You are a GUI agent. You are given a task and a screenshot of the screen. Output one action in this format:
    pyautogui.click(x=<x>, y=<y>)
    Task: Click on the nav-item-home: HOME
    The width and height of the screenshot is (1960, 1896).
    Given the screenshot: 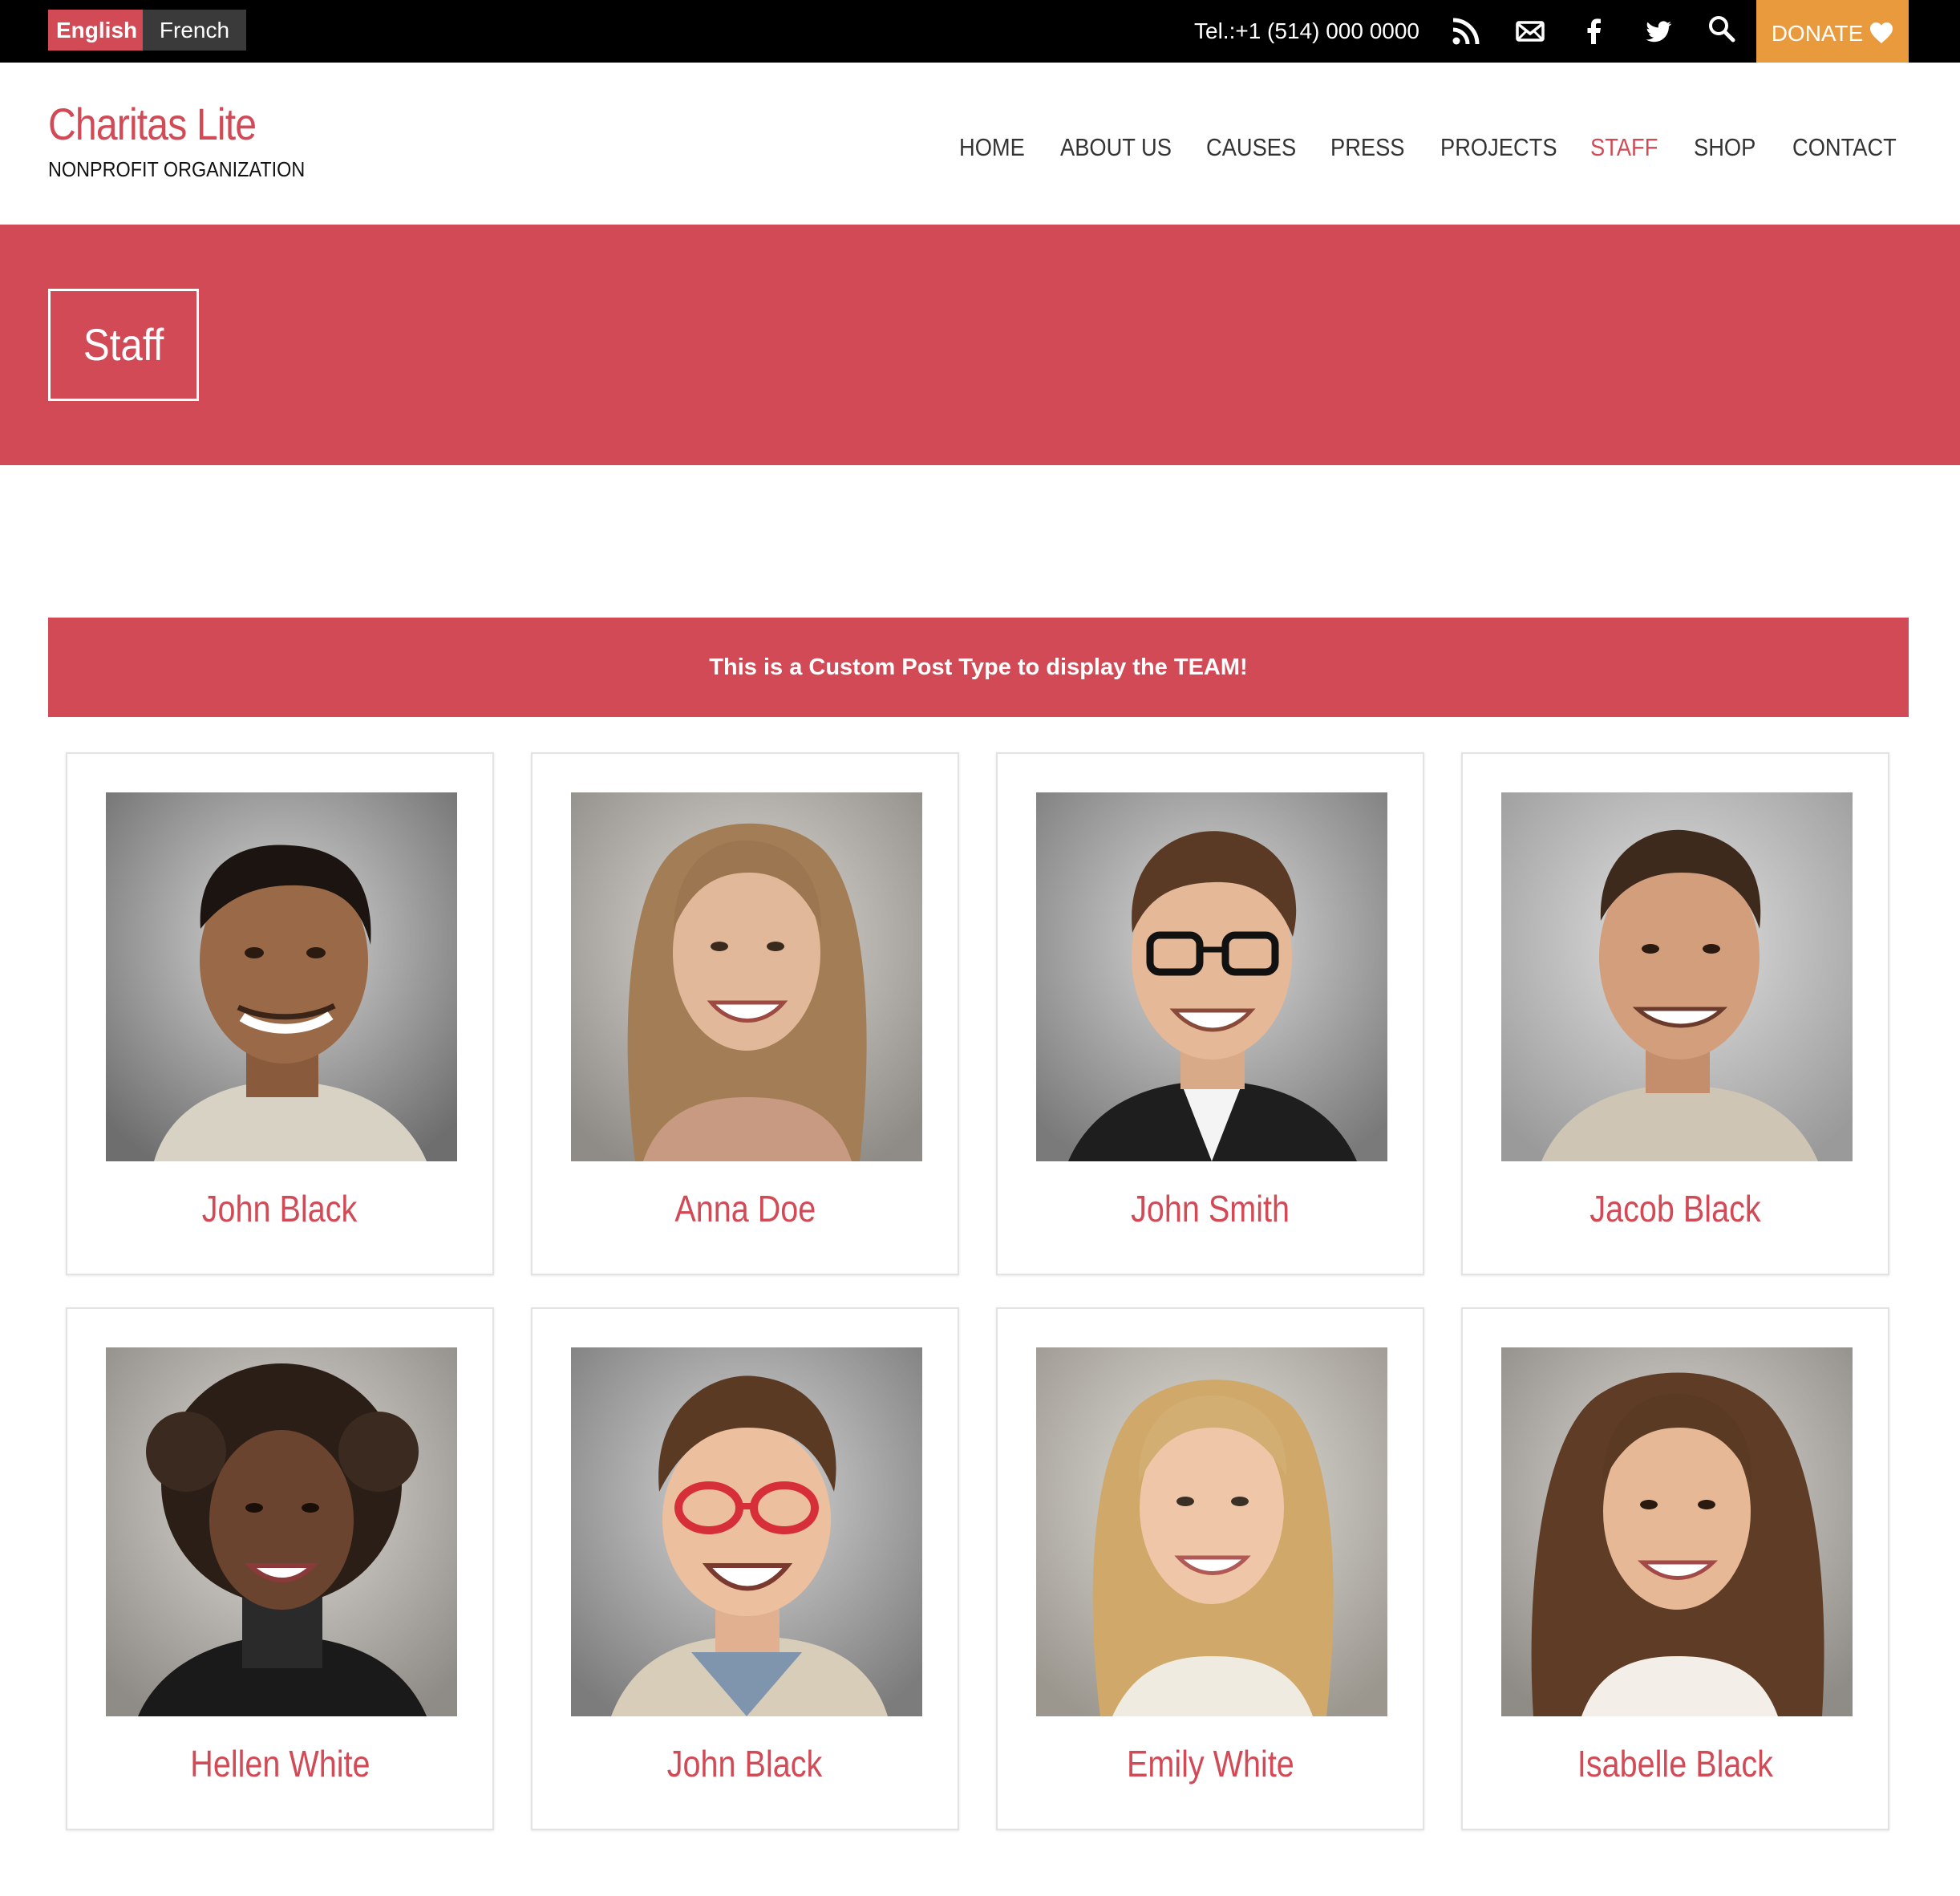 What is the action you would take?
    pyautogui.click(x=992, y=147)
    